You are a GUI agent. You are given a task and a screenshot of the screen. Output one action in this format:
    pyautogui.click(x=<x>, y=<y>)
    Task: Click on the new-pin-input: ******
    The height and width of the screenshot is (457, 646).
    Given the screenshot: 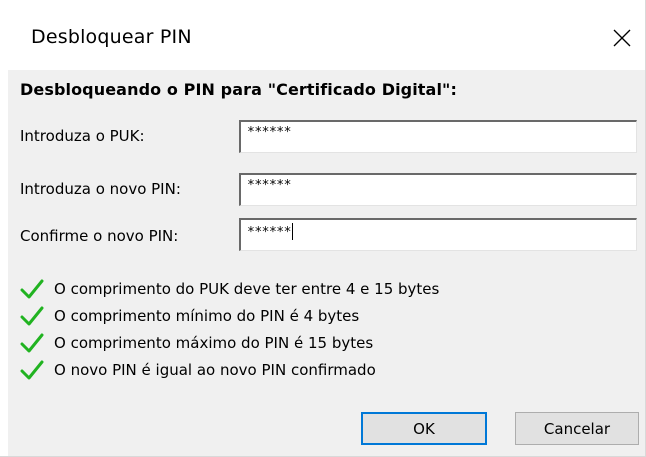 What is the action you would take?
    pyautogui.click(x=438, y=189)
    